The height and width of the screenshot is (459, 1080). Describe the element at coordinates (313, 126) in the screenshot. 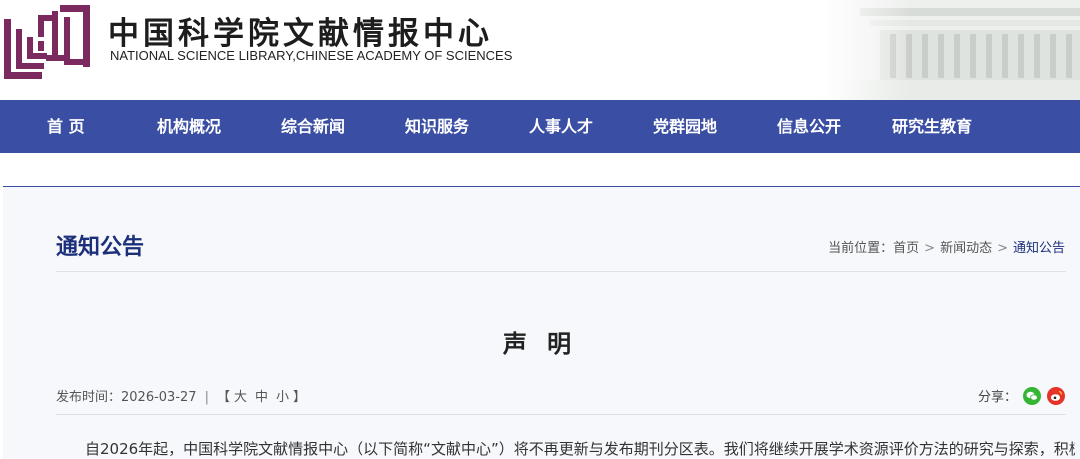

I see `nav-item-news: 综合新闻` at that location.